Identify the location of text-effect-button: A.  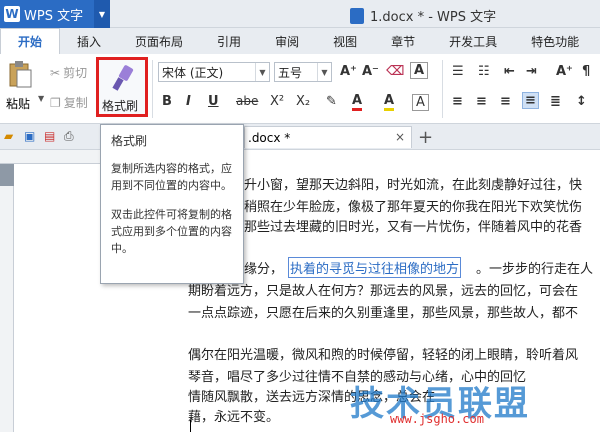
(419, 70).